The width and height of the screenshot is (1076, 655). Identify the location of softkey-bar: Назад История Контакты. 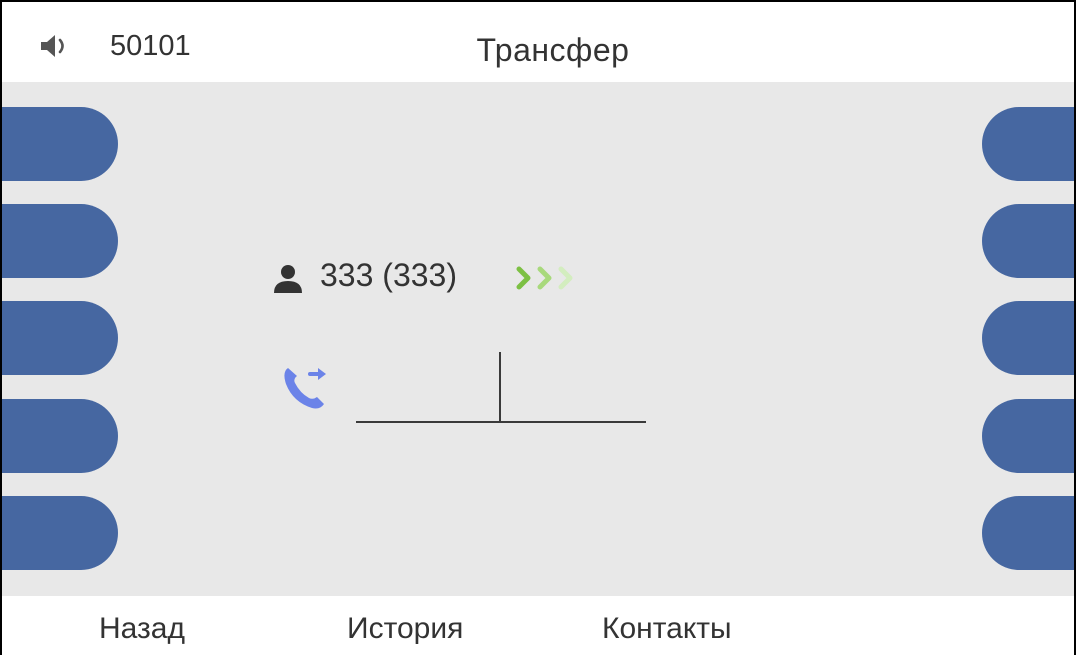
(538, 625).